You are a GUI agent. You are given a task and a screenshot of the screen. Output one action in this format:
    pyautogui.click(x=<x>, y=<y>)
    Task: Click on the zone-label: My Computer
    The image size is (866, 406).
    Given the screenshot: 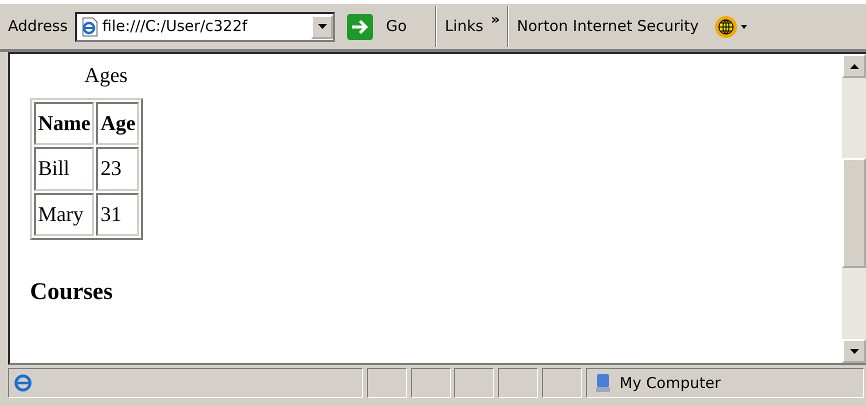 What is the action you would take?
    pyautogui.click(x=670, y=383)
    